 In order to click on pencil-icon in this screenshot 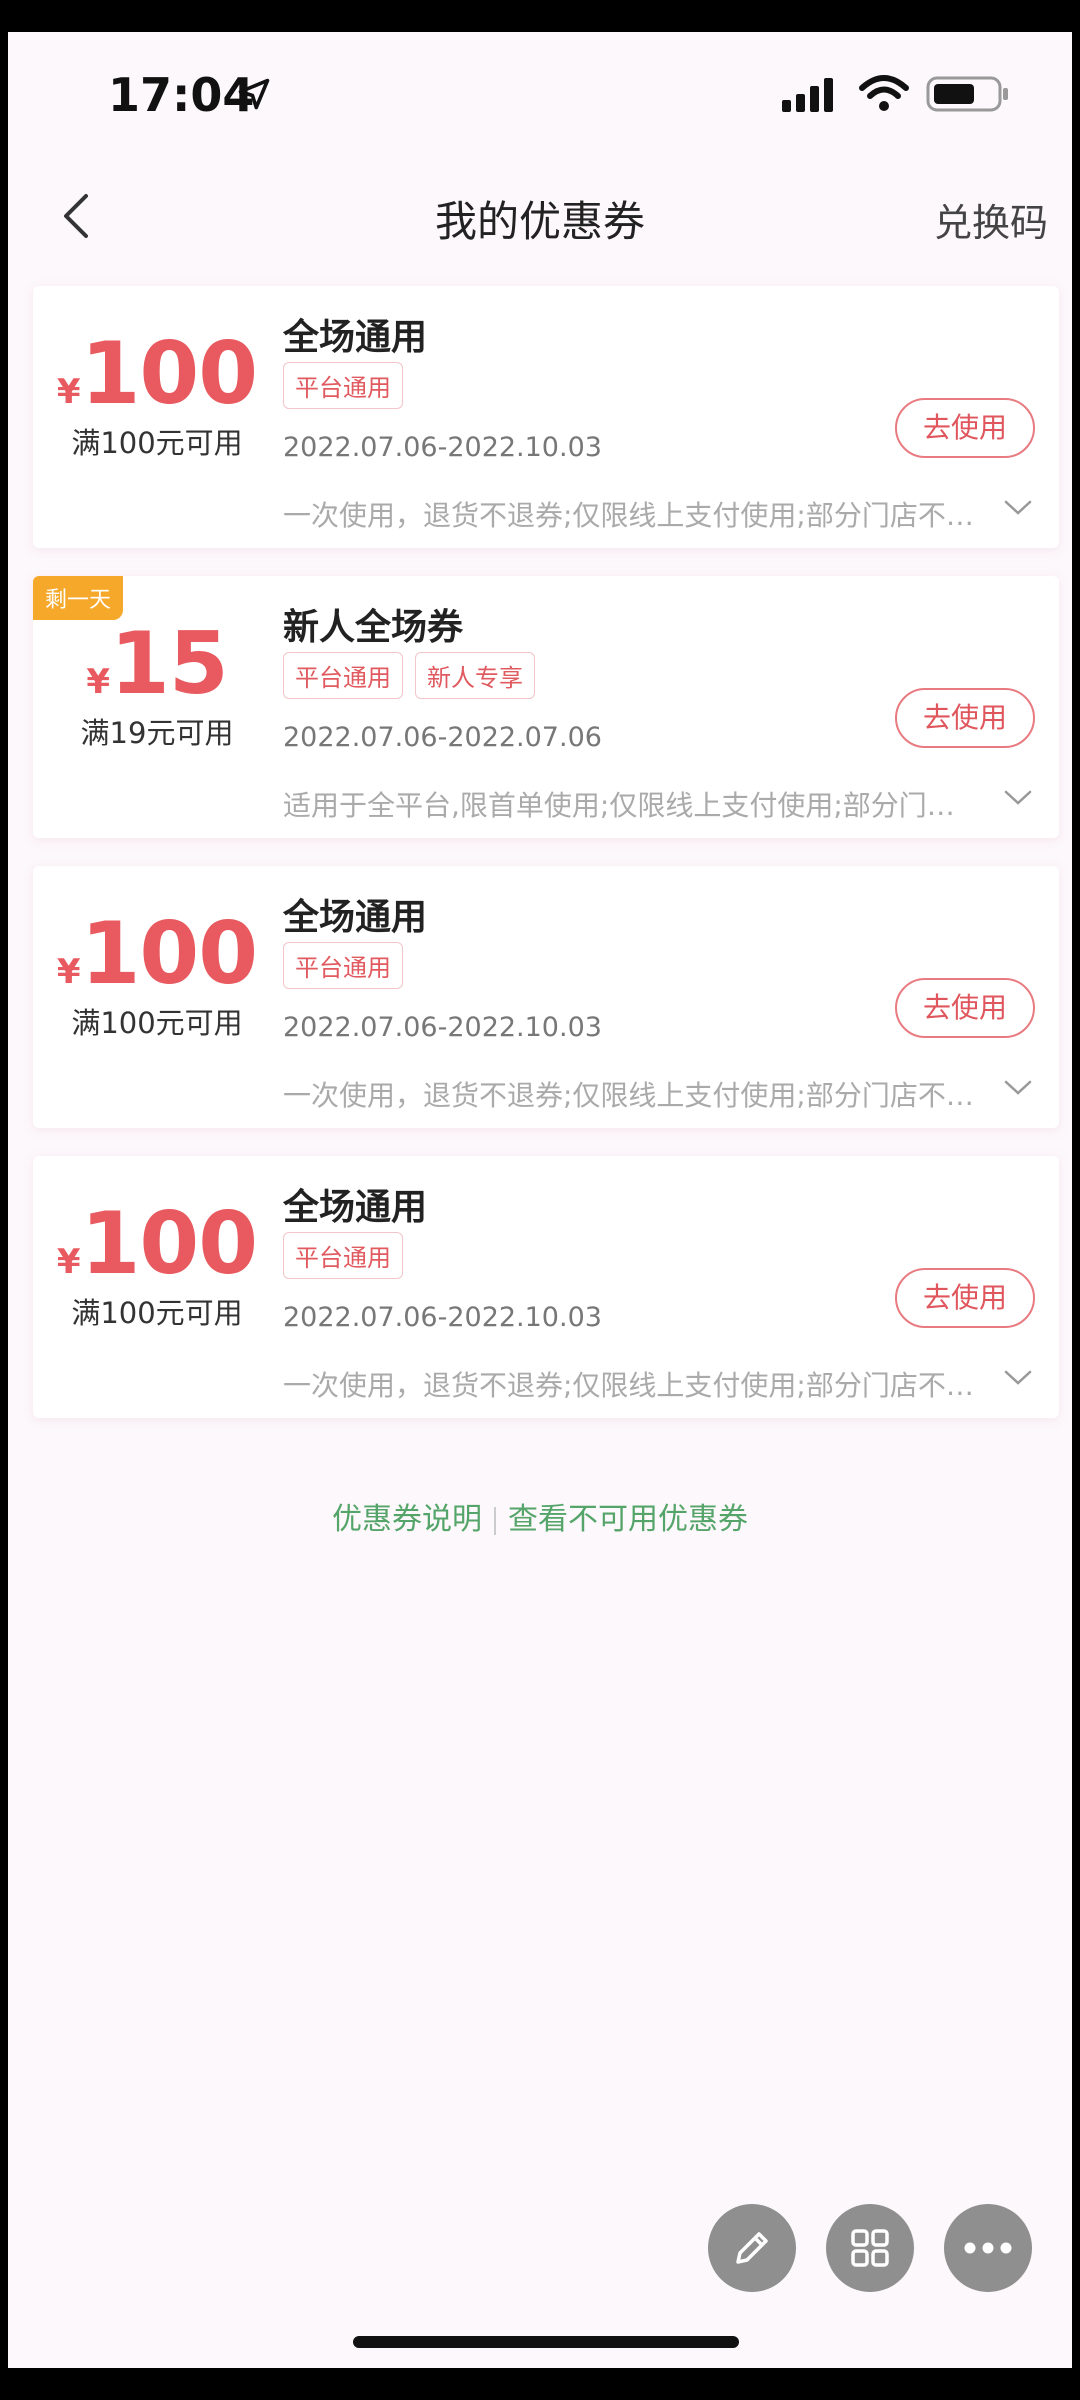, I will do `click(752, 2248)`.